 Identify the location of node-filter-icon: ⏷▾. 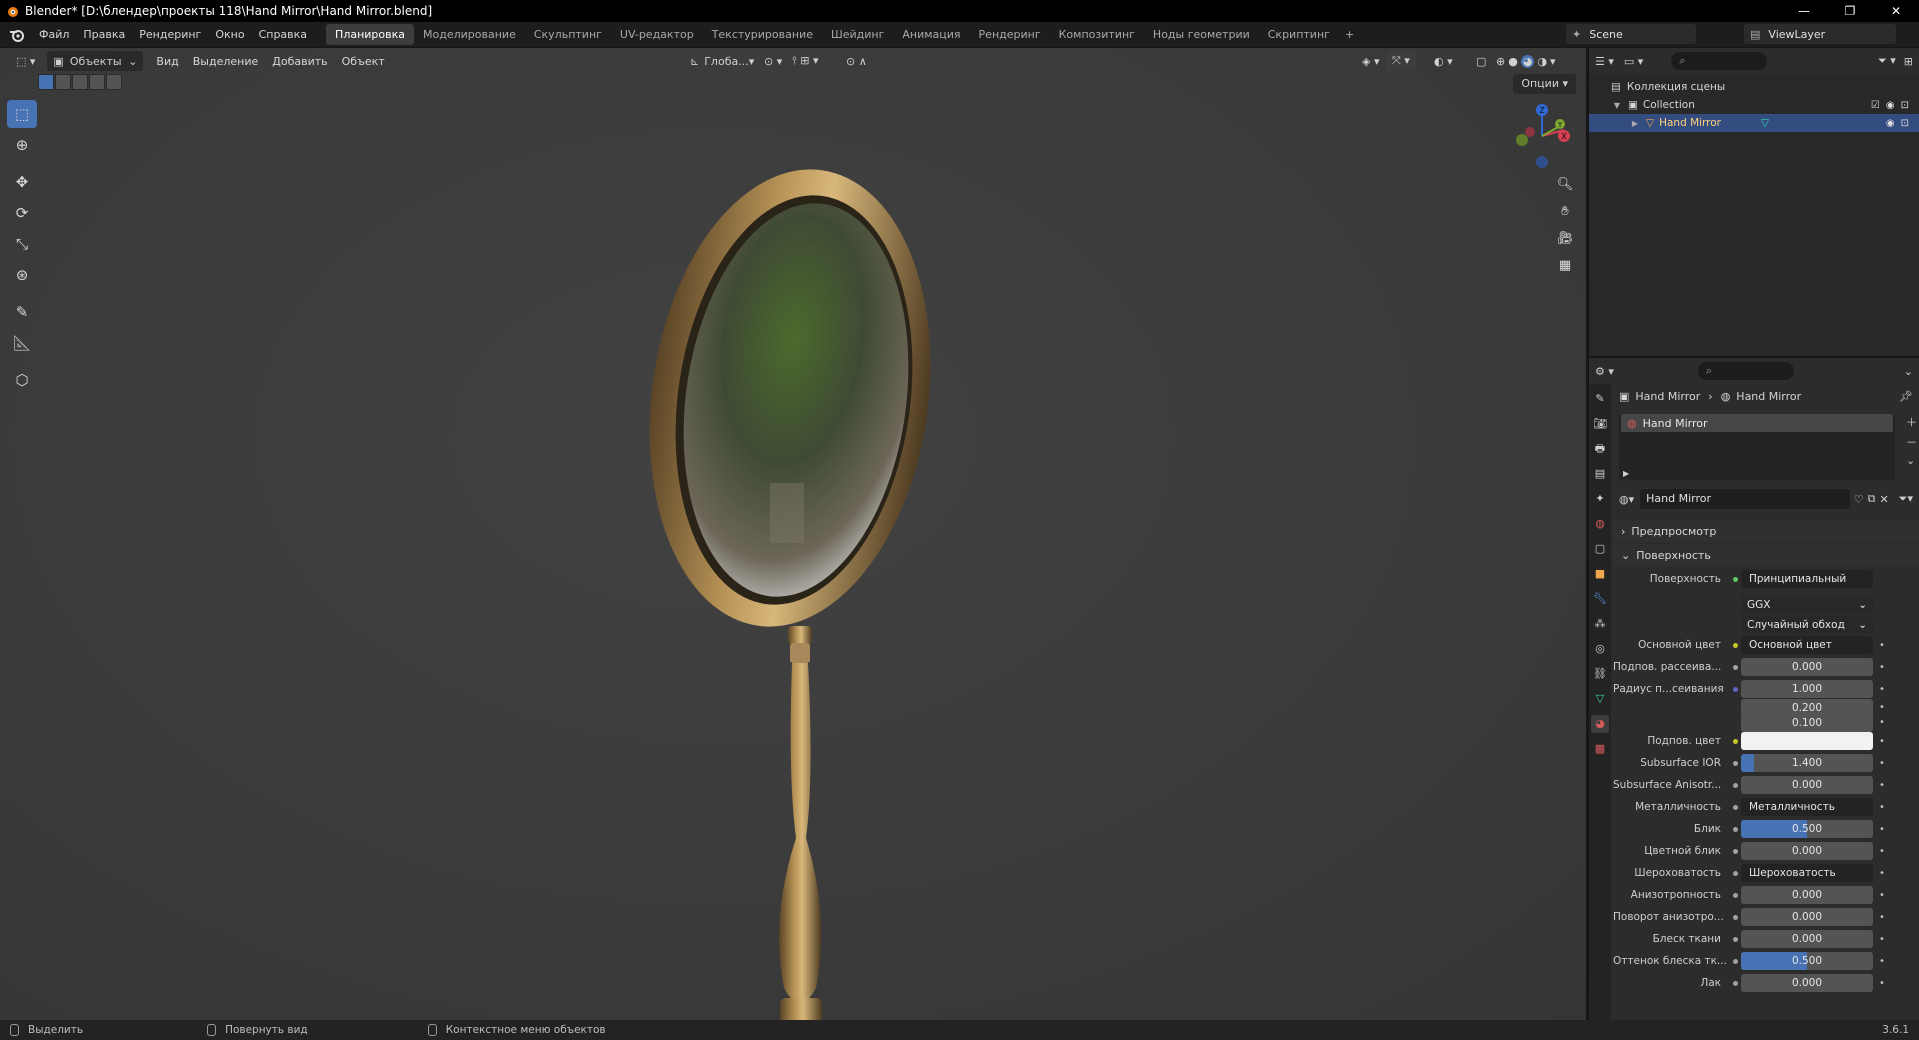
(1906, 499).